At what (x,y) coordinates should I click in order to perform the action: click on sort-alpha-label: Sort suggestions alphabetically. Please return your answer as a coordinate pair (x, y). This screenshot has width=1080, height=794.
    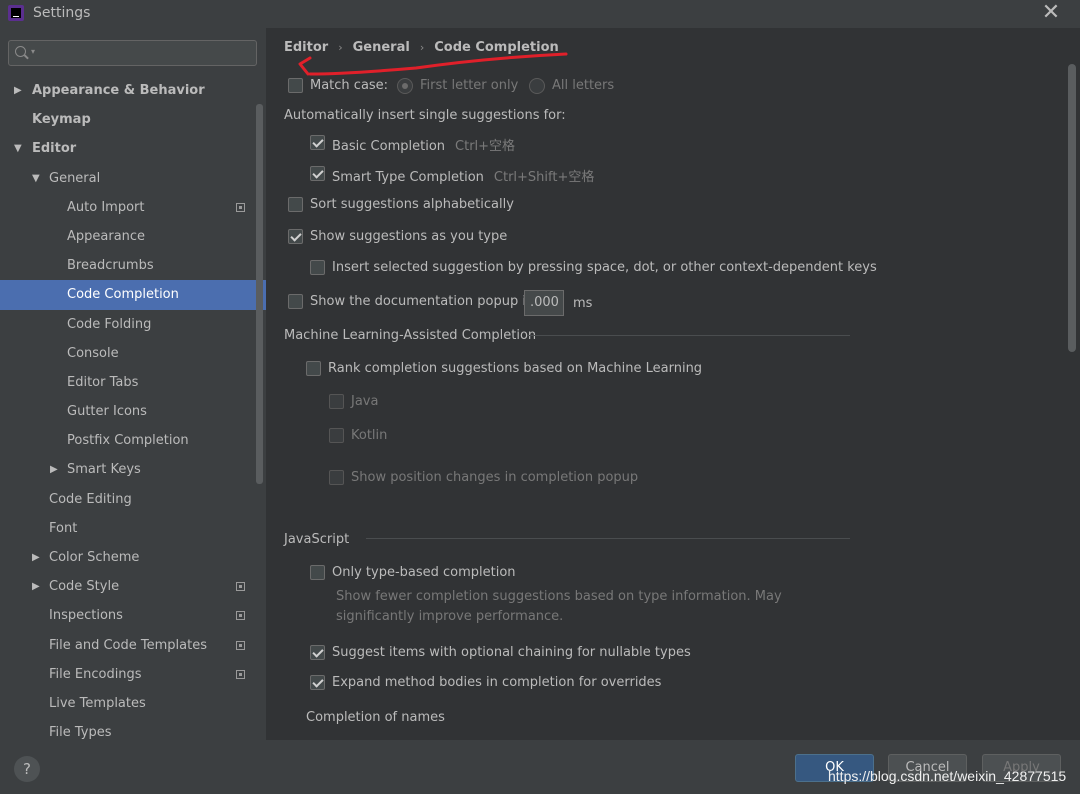
    Looking at the image, I should click on (412, 204).